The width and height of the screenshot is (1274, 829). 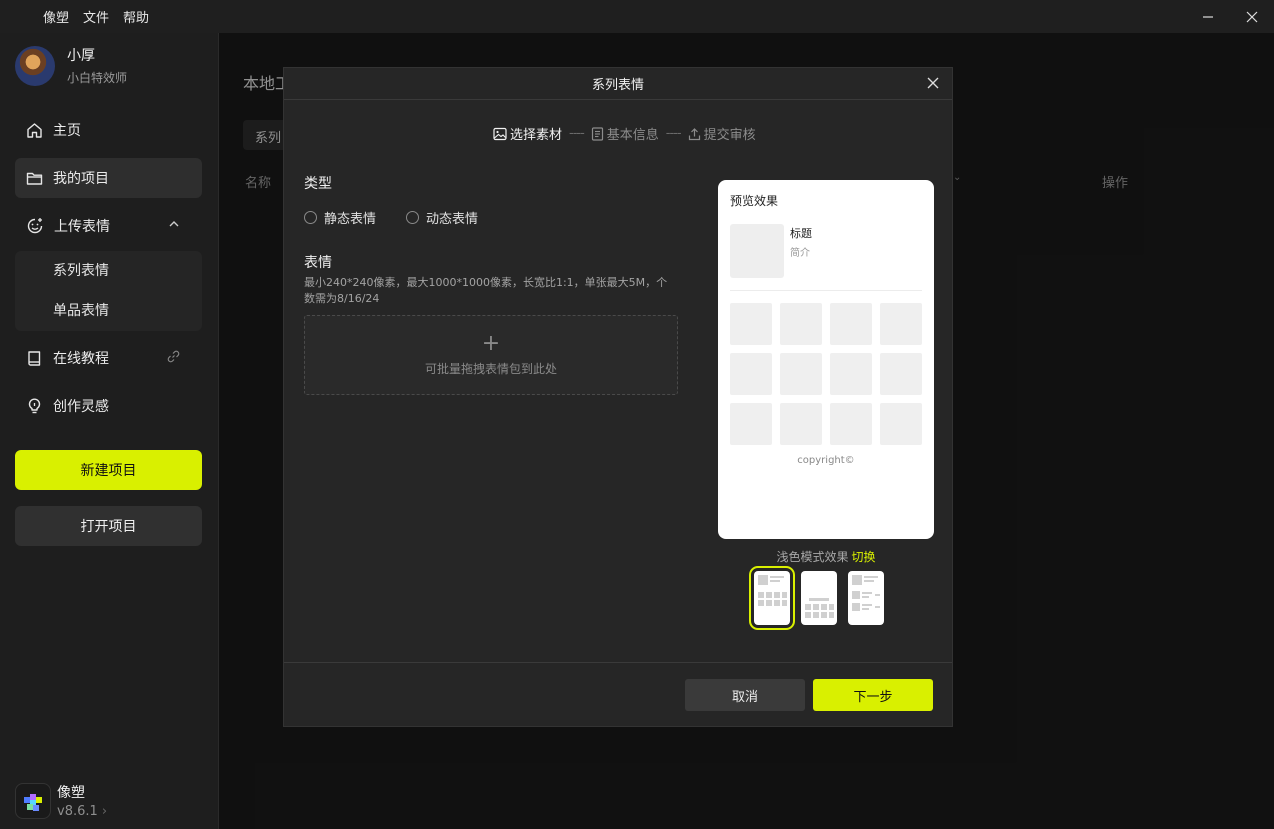 I want to click on window-close-button, so click(x=1252, y=16).